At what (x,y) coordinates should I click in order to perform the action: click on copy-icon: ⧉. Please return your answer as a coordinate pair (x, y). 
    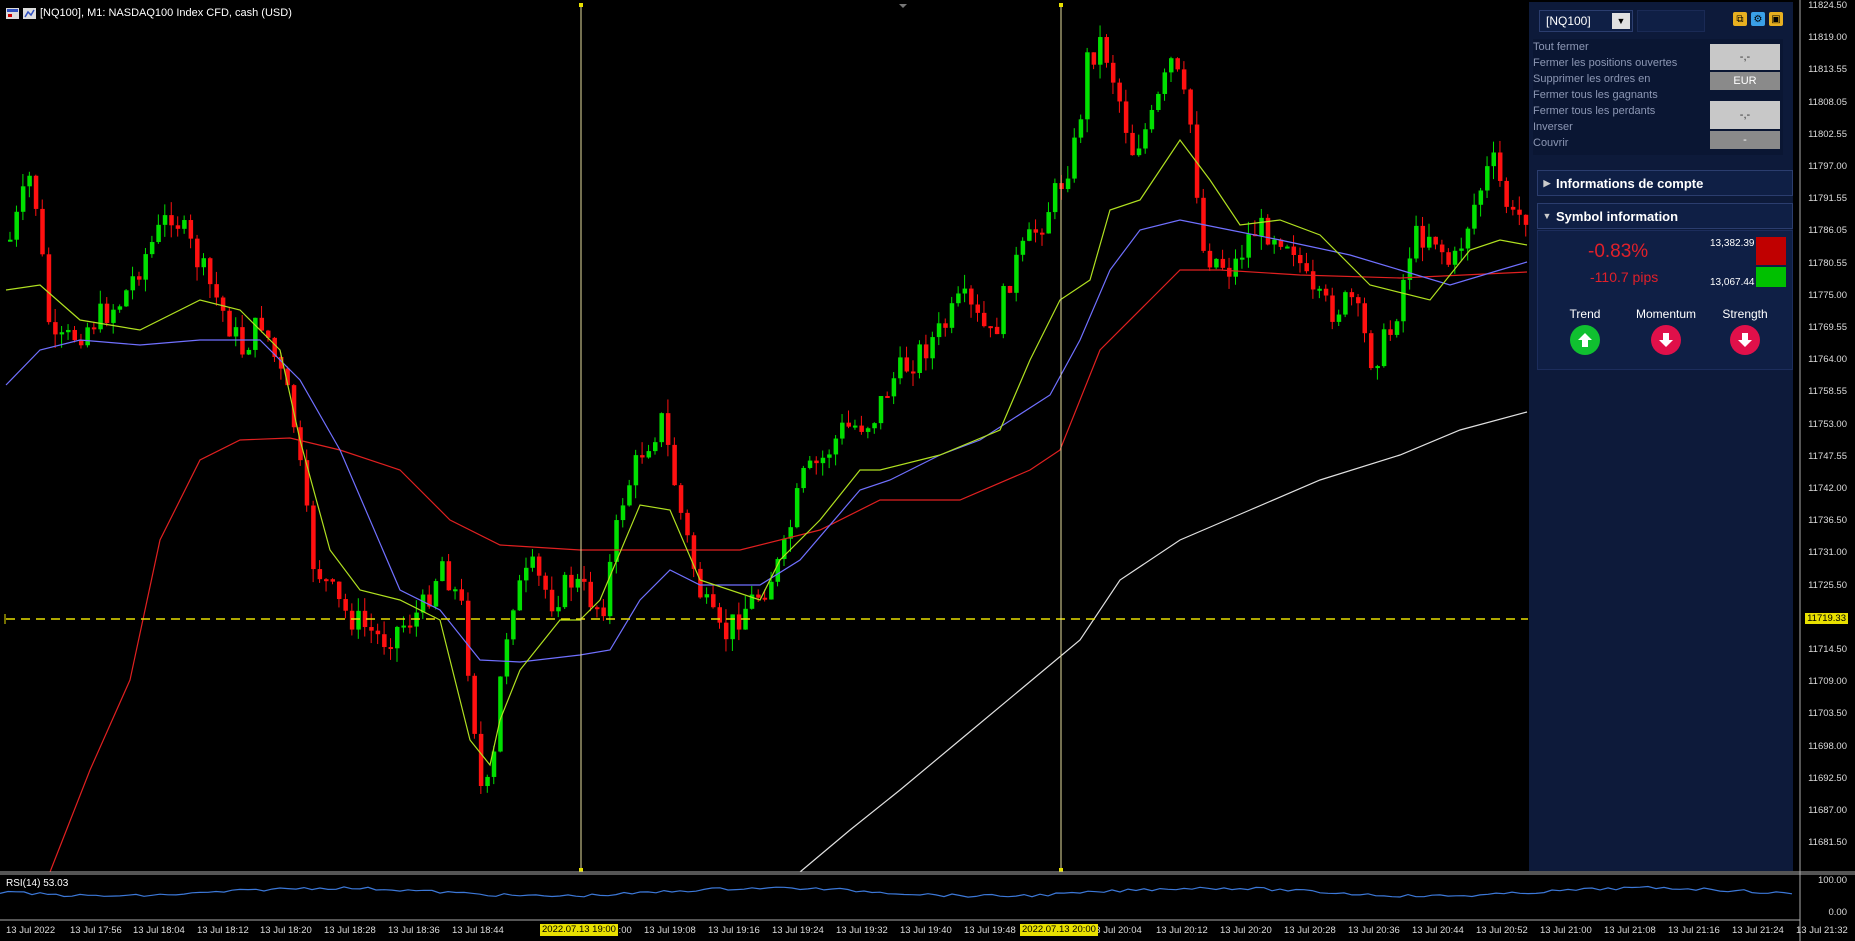
    Looking at the image, I should click on (1740, 19).